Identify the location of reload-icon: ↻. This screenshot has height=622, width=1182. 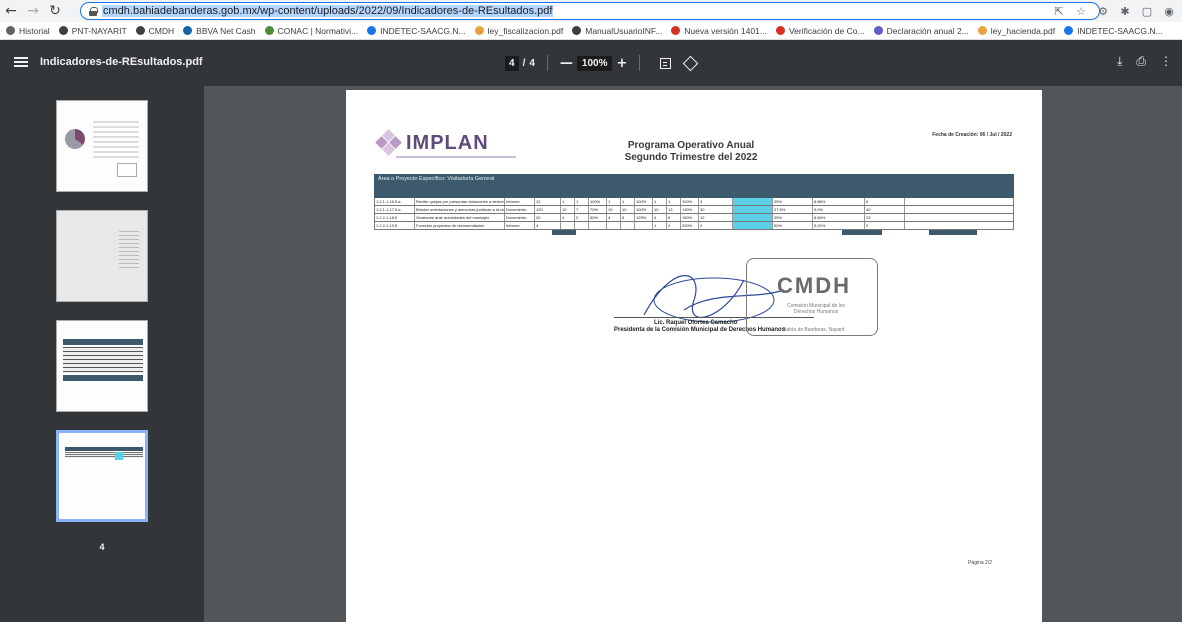
(55, 11).